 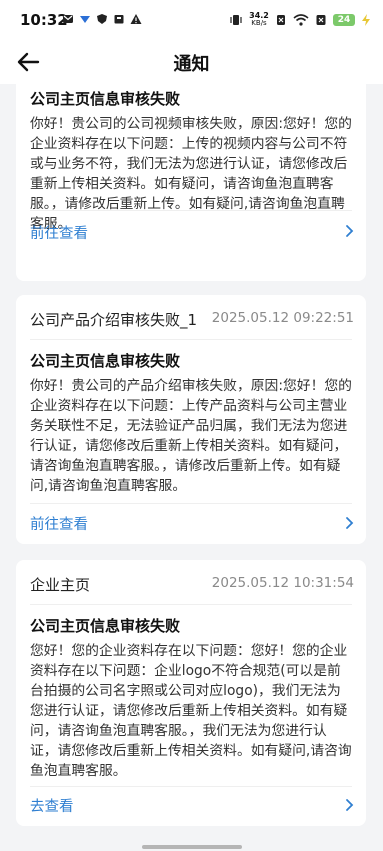 I want to click on card-timestamp: 2025.05.12 09:22:51, so click(x=282, y=318).